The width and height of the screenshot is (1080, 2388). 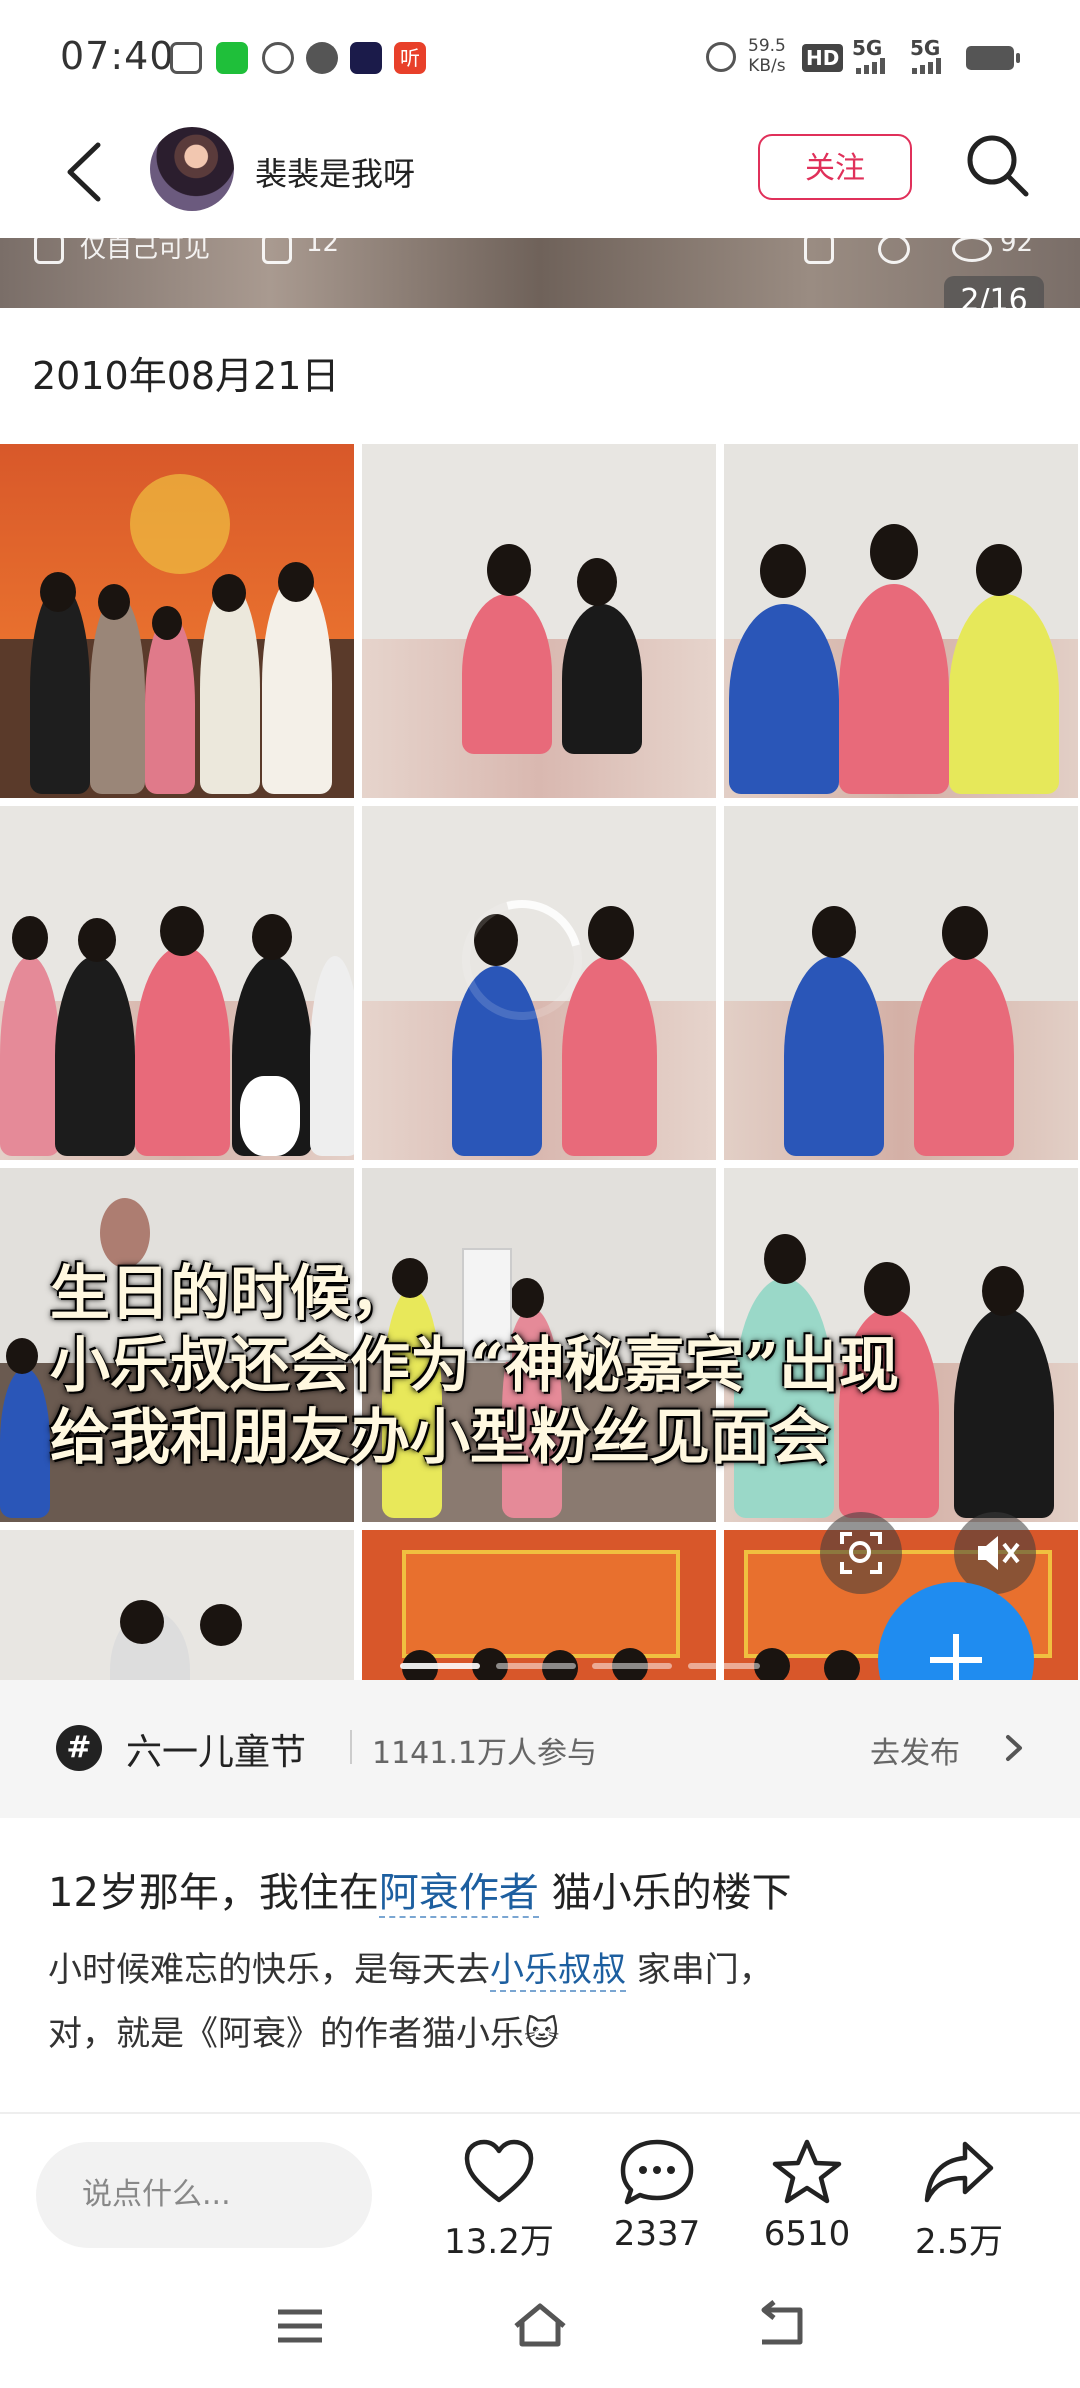 I want to click on home-icon, so click(x=540, y=2325).